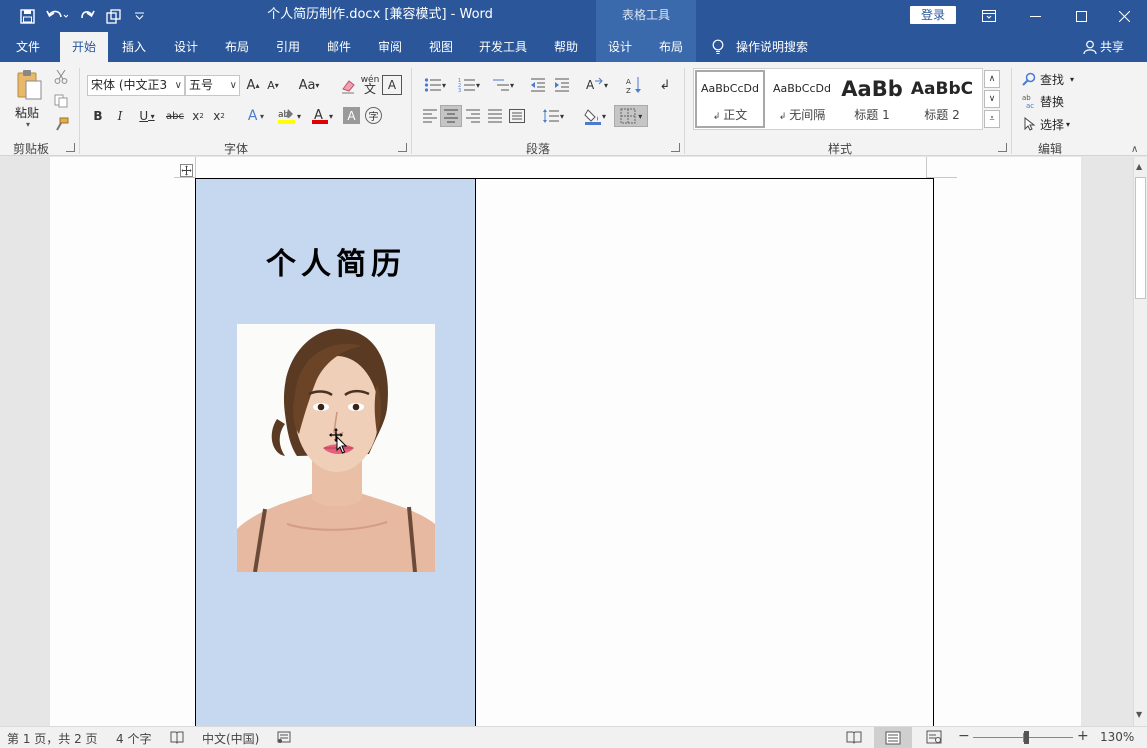 Image resolution: width=1147 pixels, height=748 pixels. Describe the element at coordinates (620, 47) in the screenshot. I see `tab-table-design: 设计` at that location.